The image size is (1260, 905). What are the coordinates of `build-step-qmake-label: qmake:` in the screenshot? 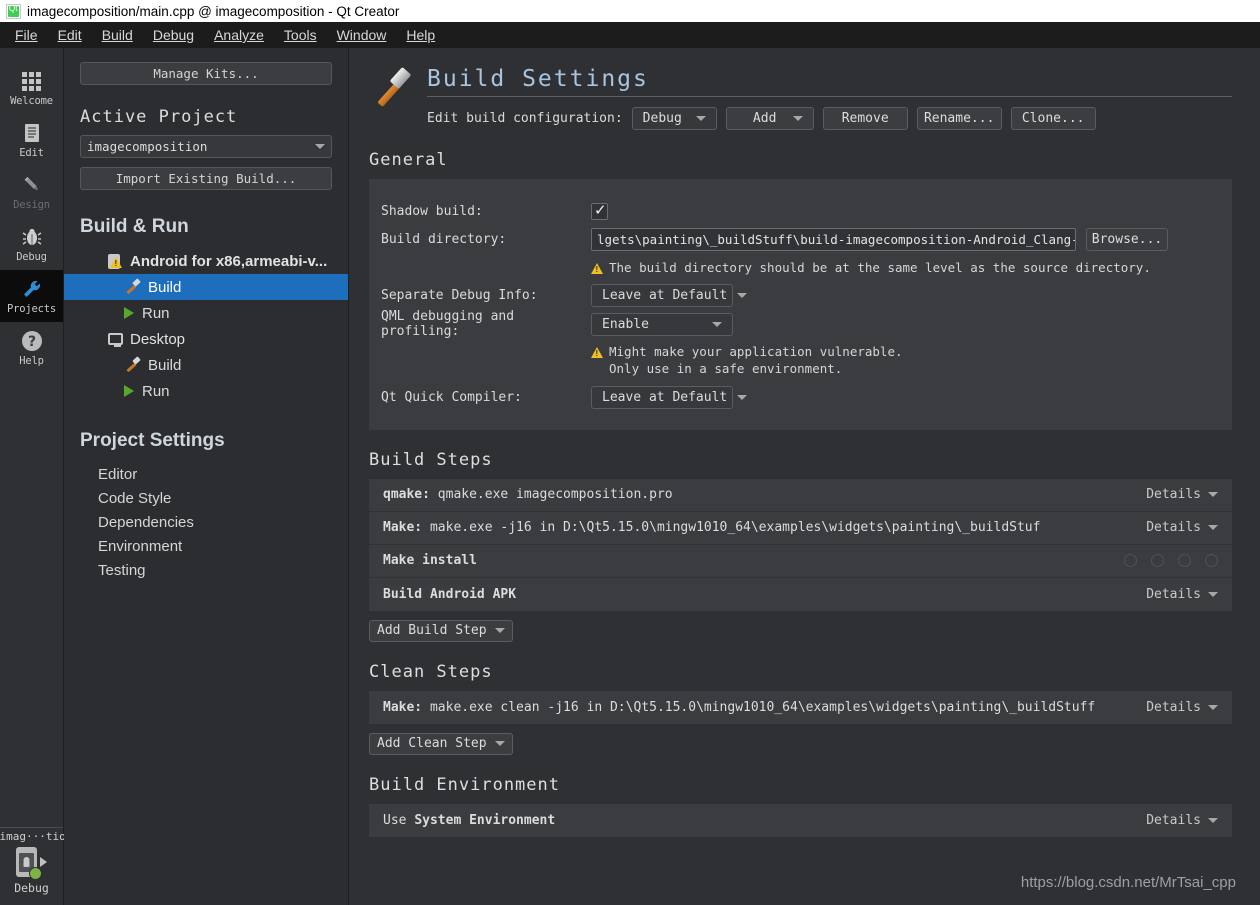 It's located at (406, 495).